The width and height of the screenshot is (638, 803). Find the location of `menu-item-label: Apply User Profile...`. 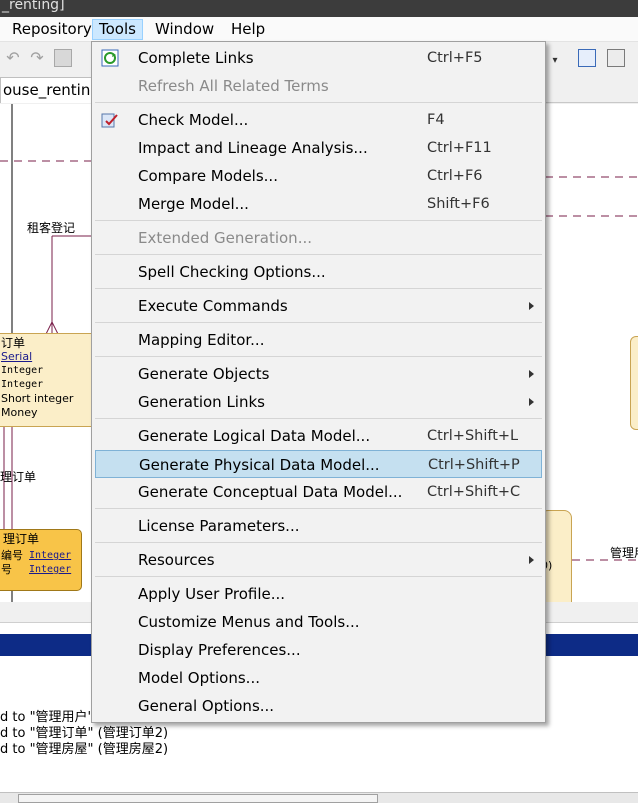

menu-item-label: Apply User Profile... is located at coordinates (212, 594).